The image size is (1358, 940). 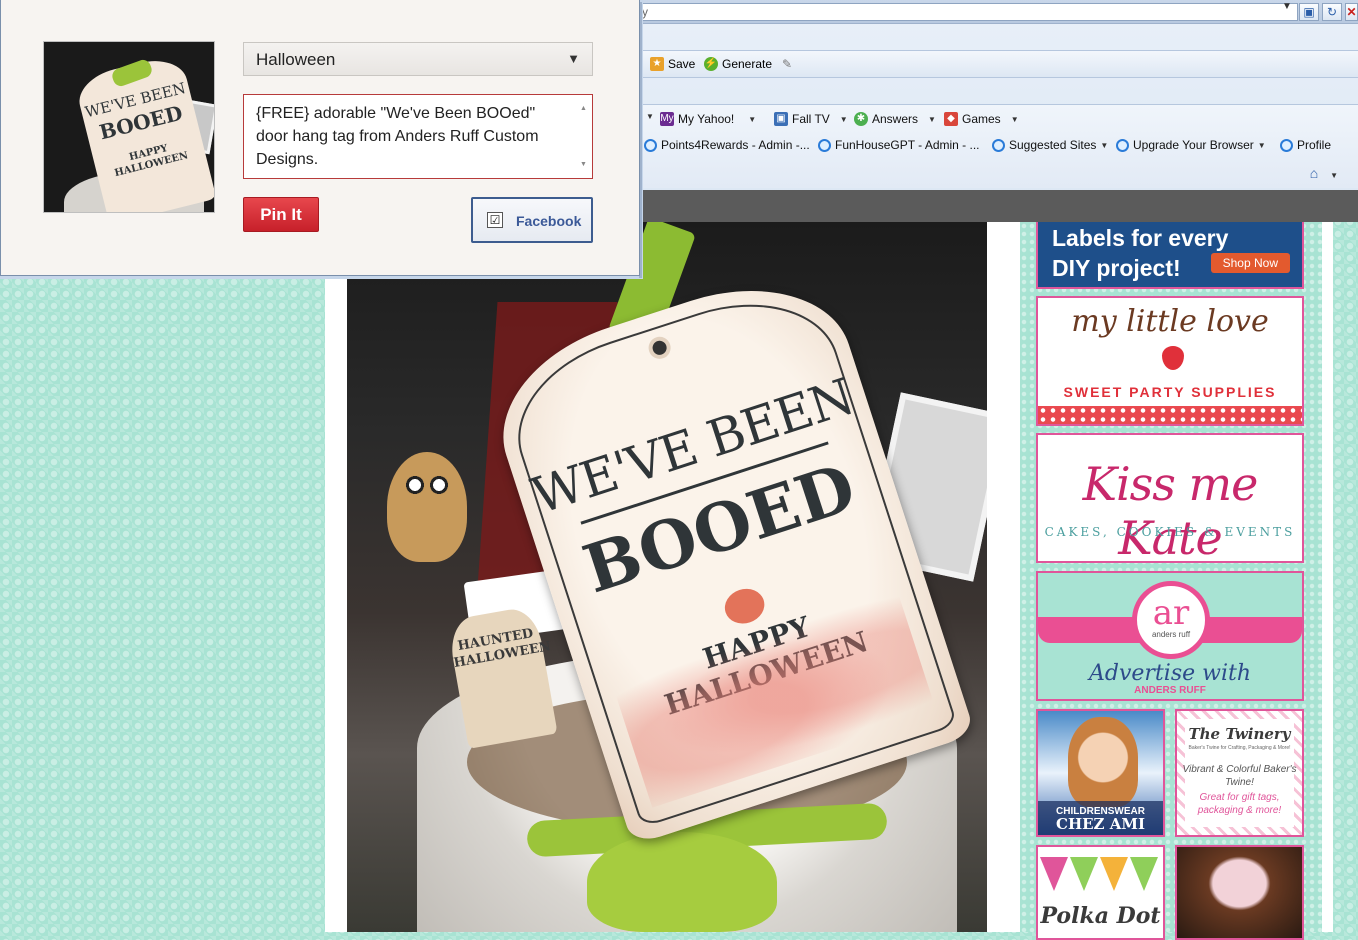 I want to click on ad-kiss-me-kate: Kiss me Kate CAKES, COOKIES & EVENTS, so click(x=1170, y=498).